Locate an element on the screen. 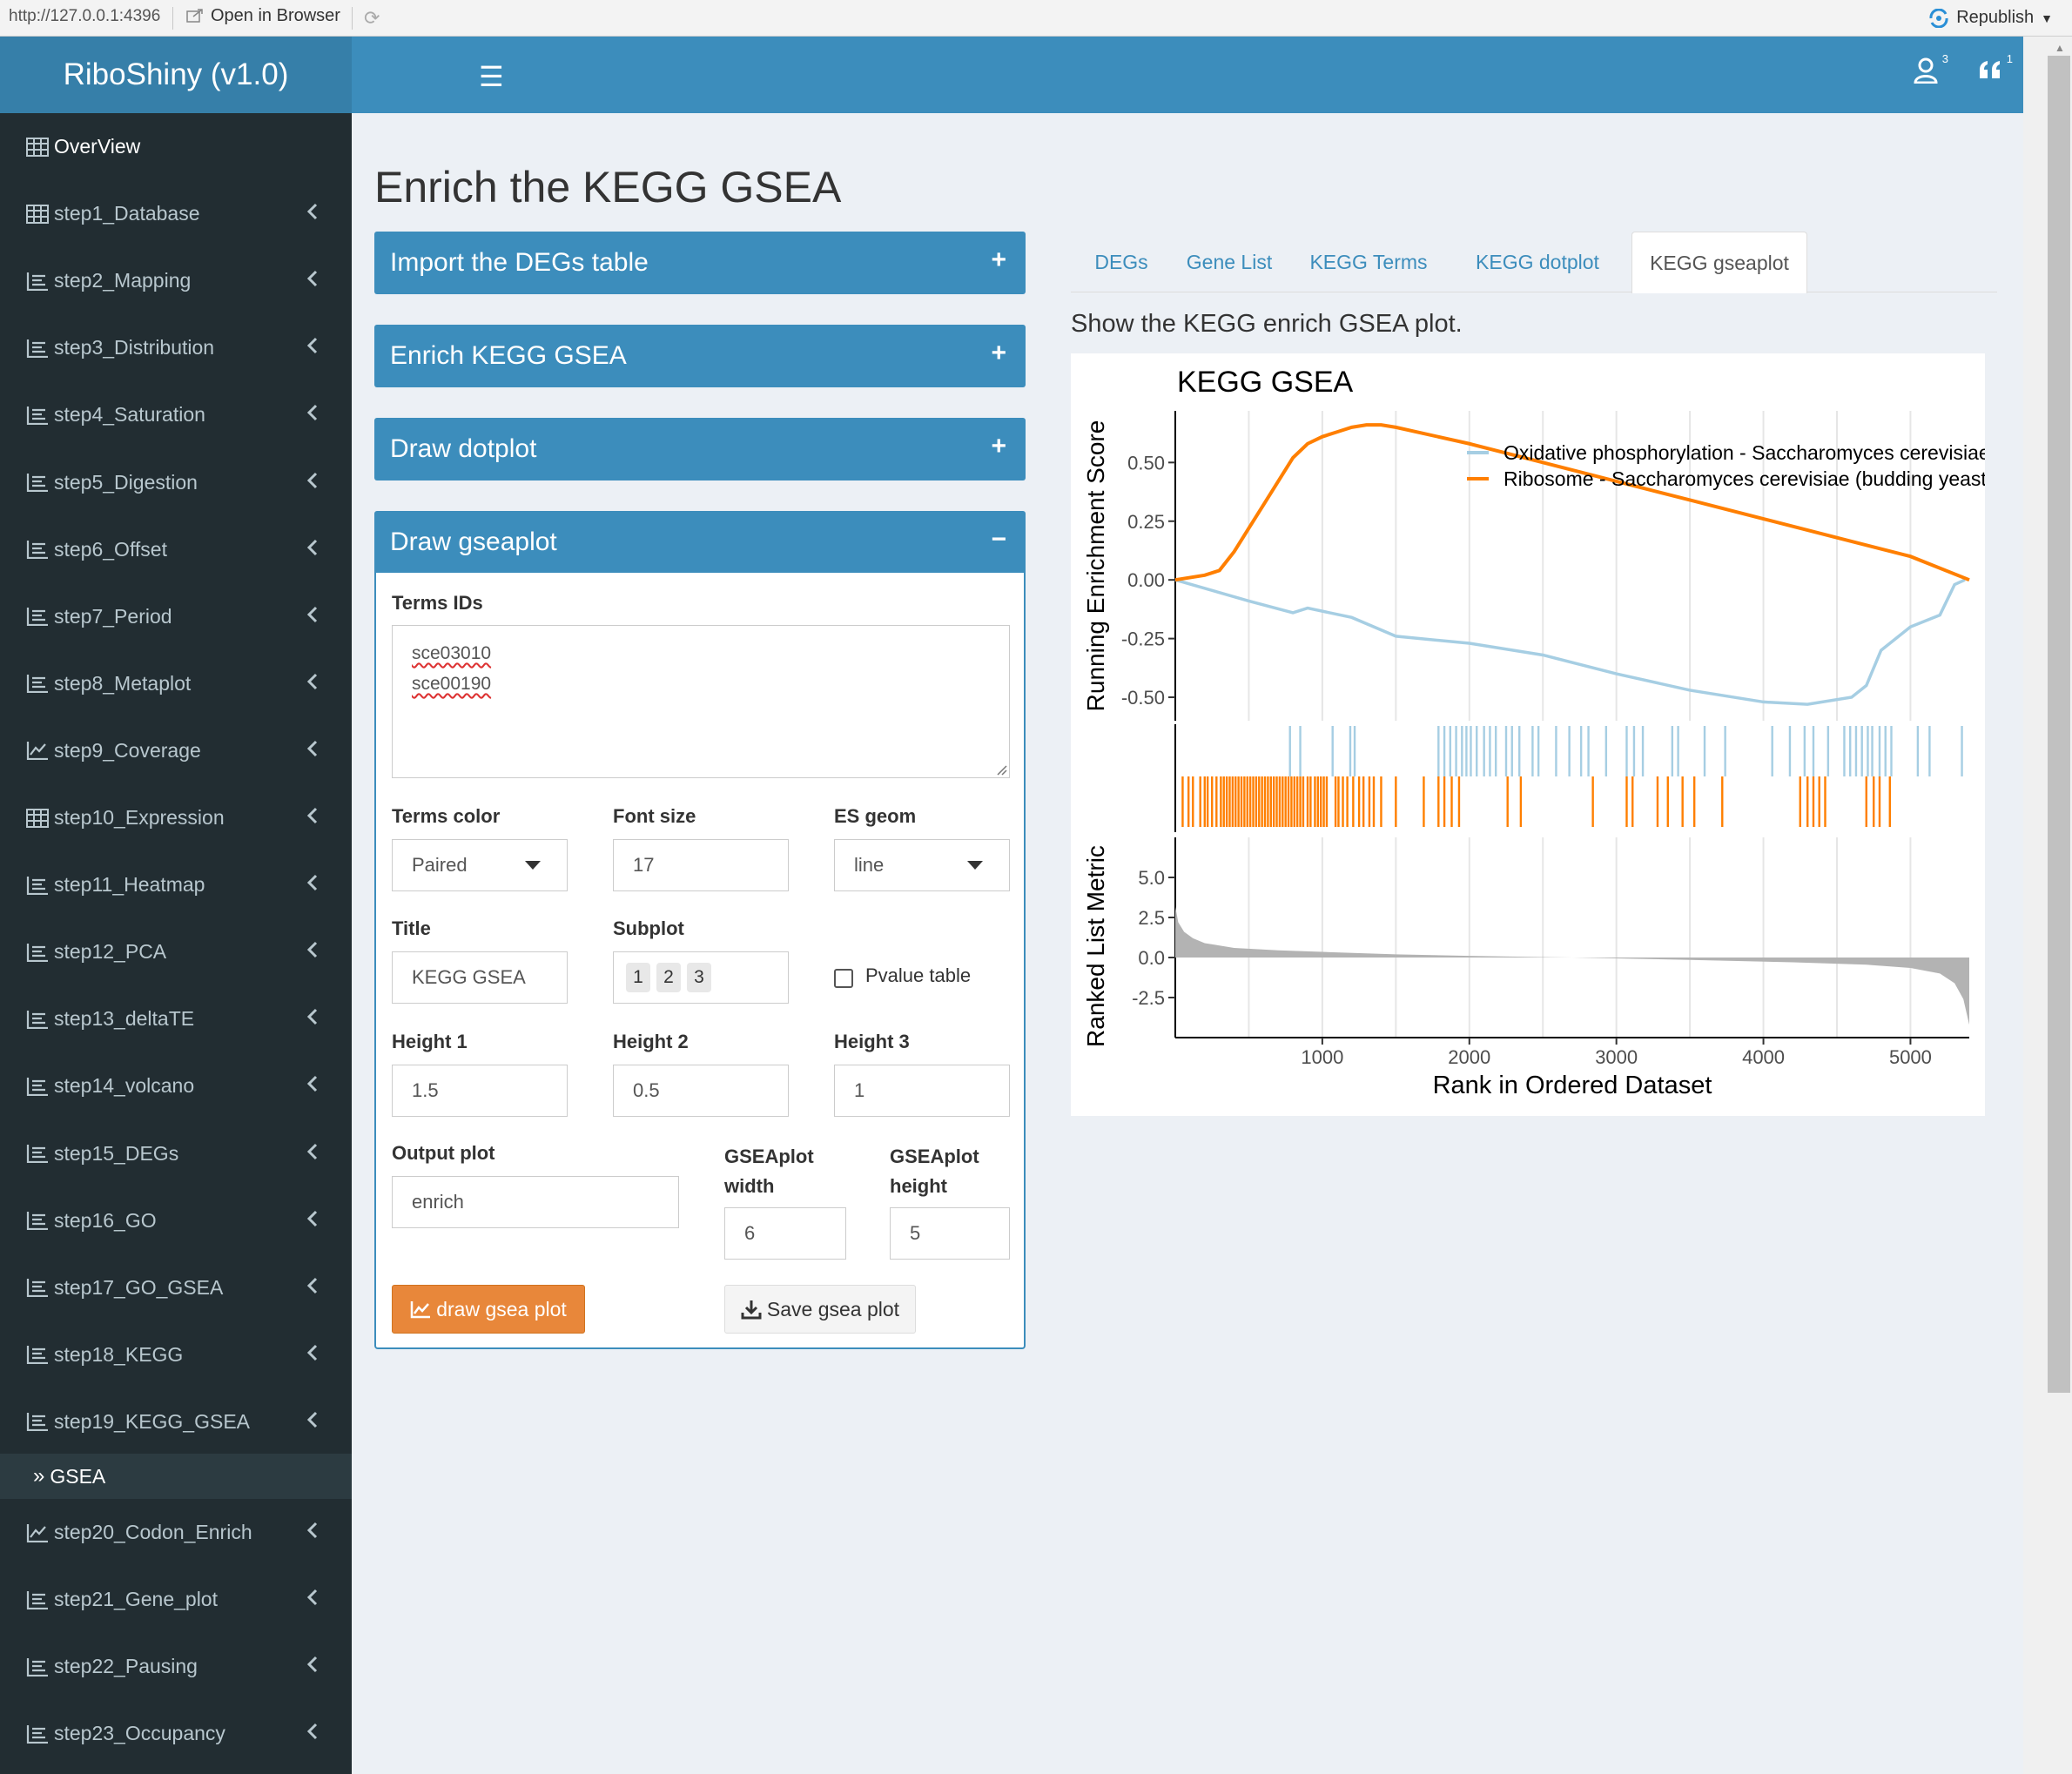  terms-color-select: Paired is located at coordinates (480, 865).